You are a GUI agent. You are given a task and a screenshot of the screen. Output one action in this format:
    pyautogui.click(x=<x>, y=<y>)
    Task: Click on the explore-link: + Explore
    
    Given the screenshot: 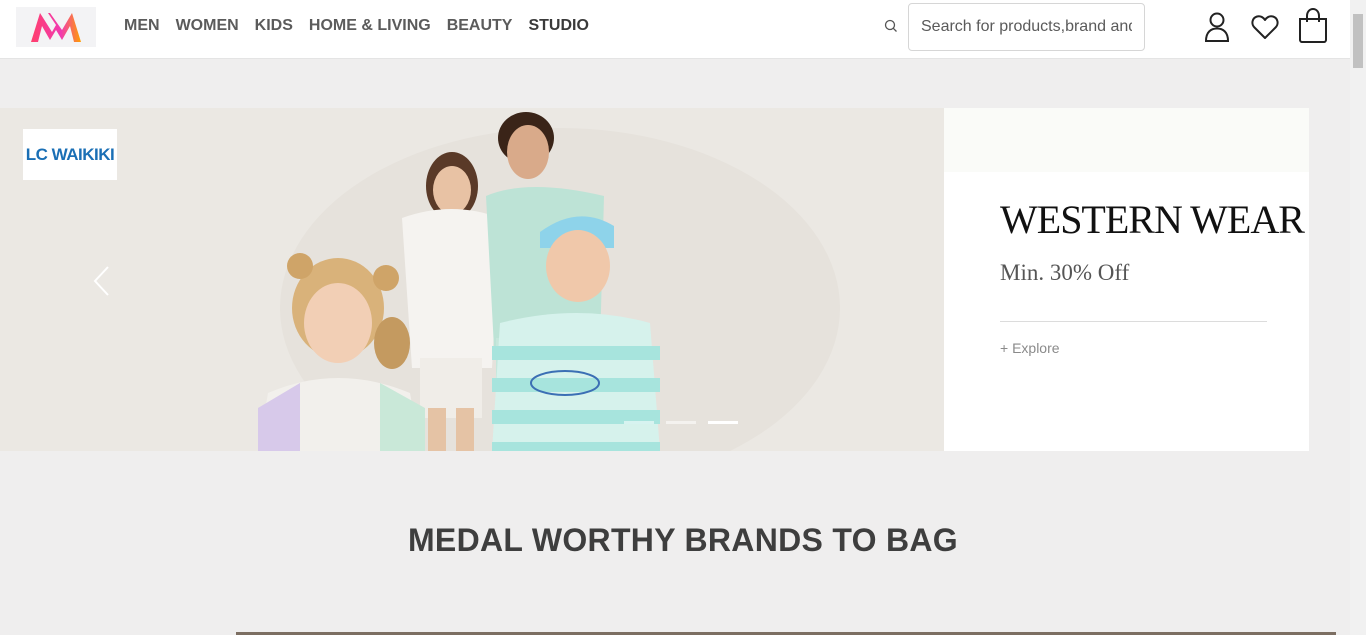 What is the action you would take?
    pyautogui.click(x=1030, y=348)
    